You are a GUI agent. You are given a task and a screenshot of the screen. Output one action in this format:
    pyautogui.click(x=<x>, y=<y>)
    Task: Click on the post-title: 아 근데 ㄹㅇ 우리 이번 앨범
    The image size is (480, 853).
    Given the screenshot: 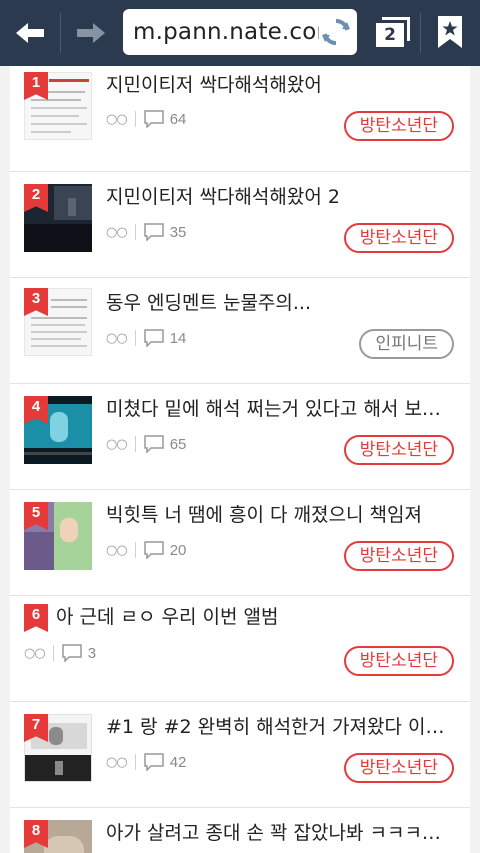 What is the action you would take?
    pyautogui.click(x=246, y=615)
    